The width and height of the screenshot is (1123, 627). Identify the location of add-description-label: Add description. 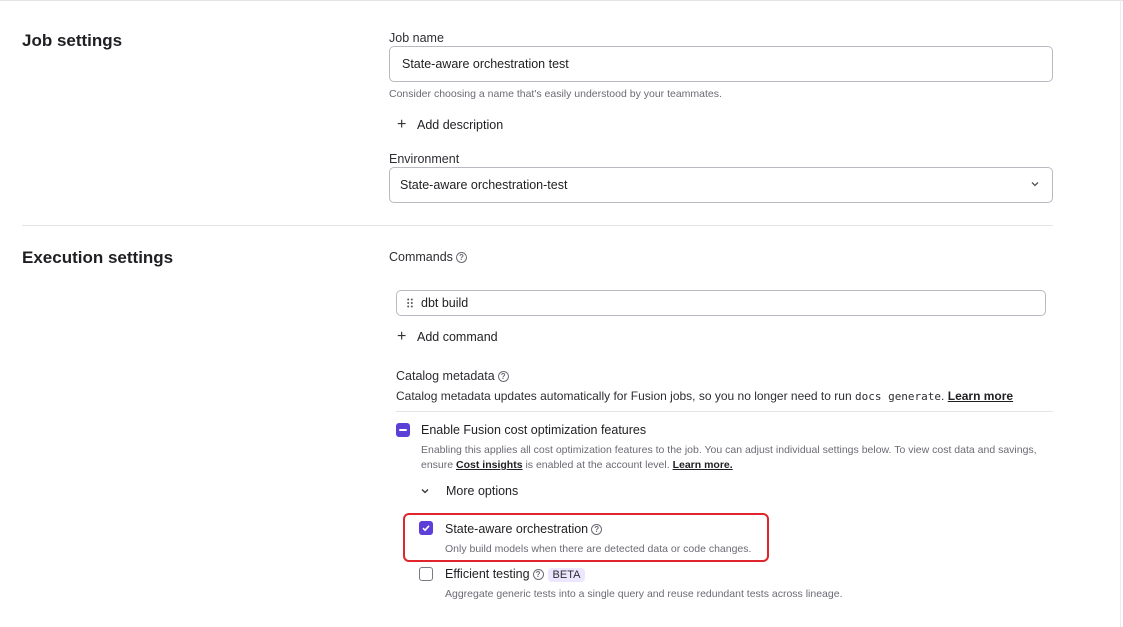
(460, 125).